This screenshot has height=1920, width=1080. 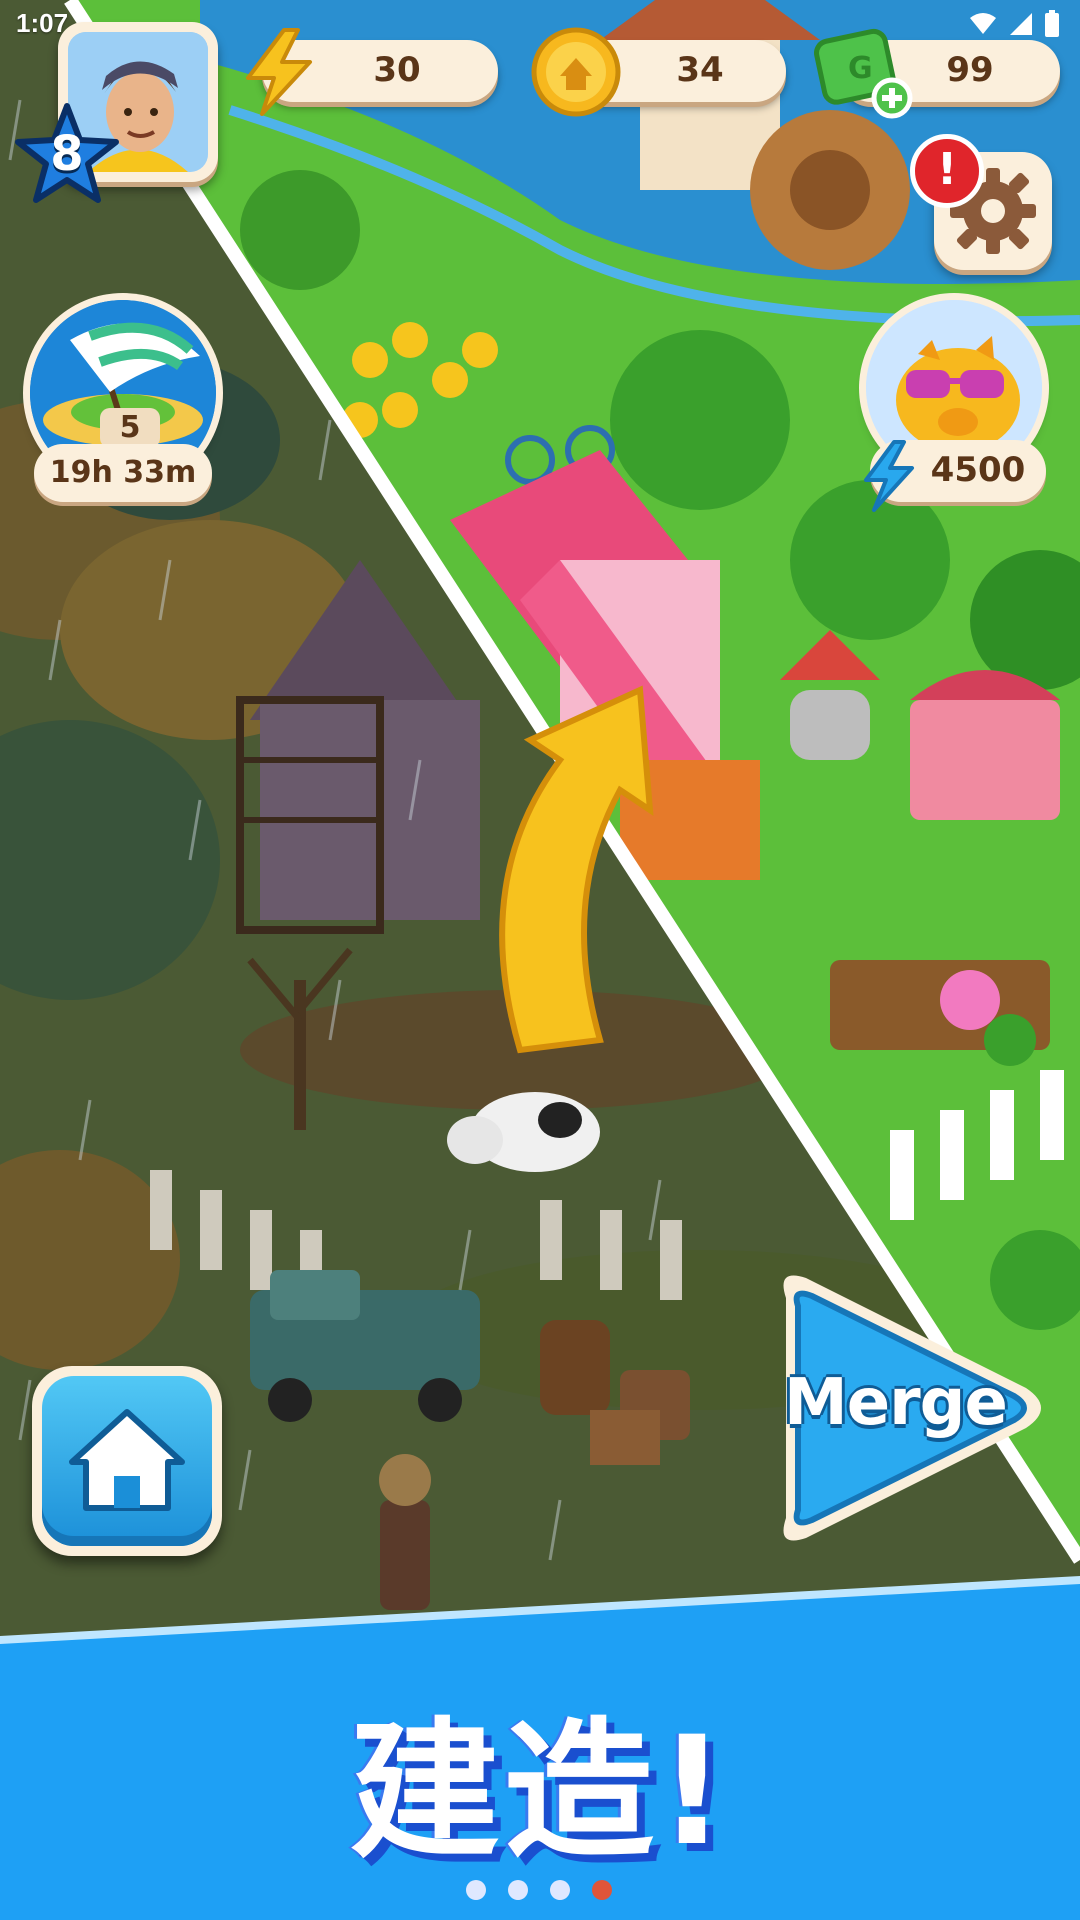 What do you see at coordinates (602, 1890) in the screenshot?
I see `page-dot-active` at bounding box center [602, 1890].